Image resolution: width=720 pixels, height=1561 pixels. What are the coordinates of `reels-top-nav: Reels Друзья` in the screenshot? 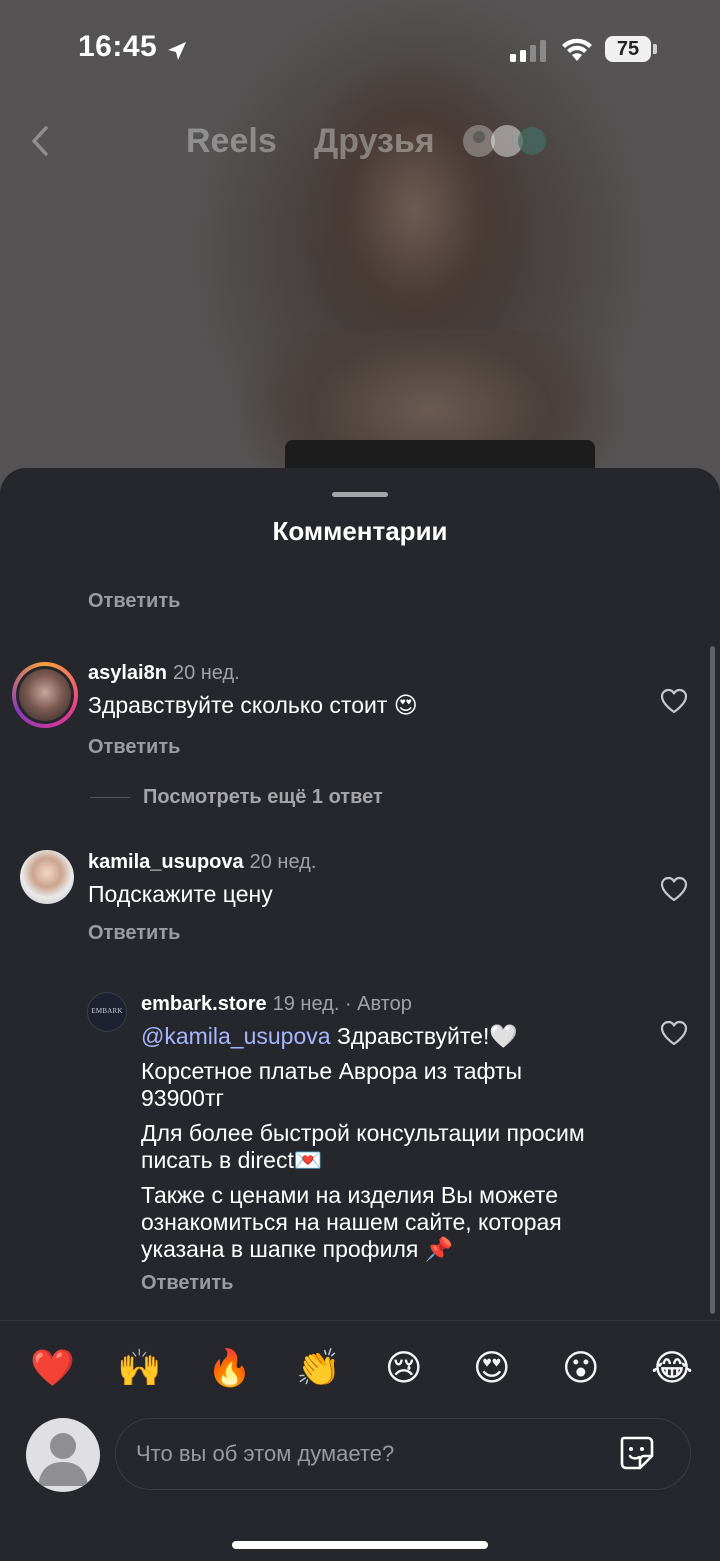 It's located at (360, 140).